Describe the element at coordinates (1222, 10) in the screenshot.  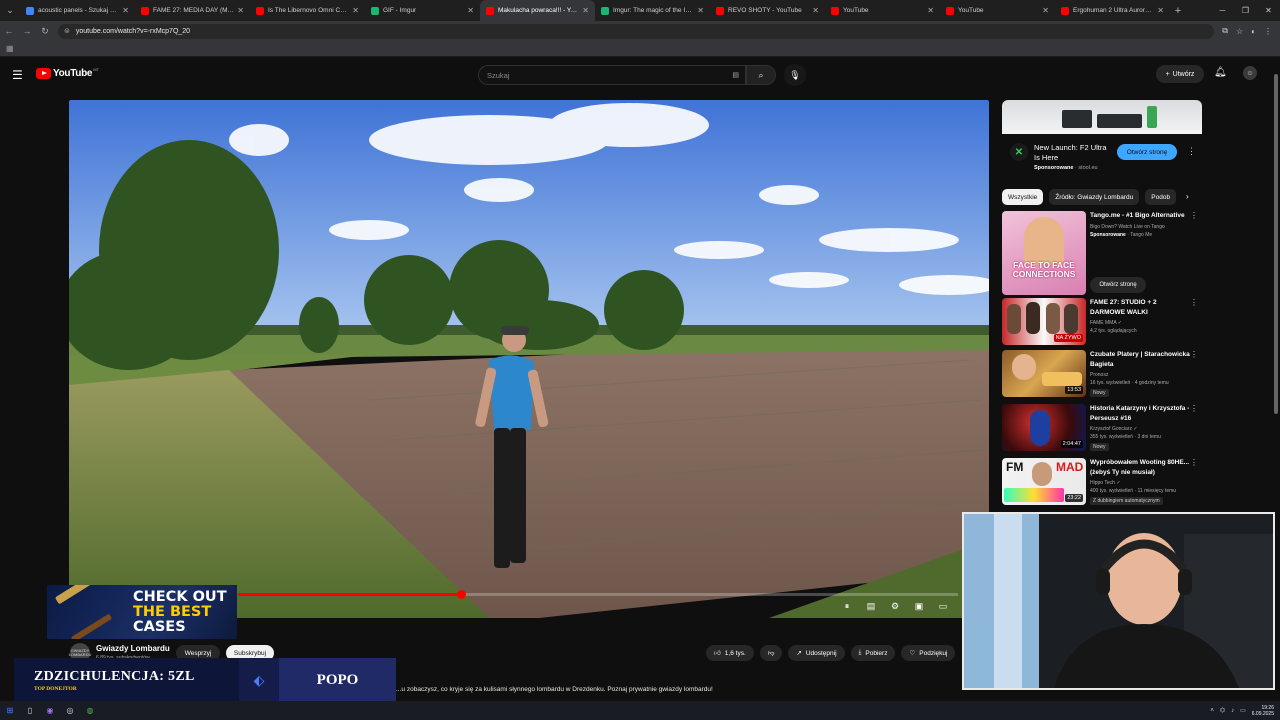
I see `minimize-button: ─` at that location.